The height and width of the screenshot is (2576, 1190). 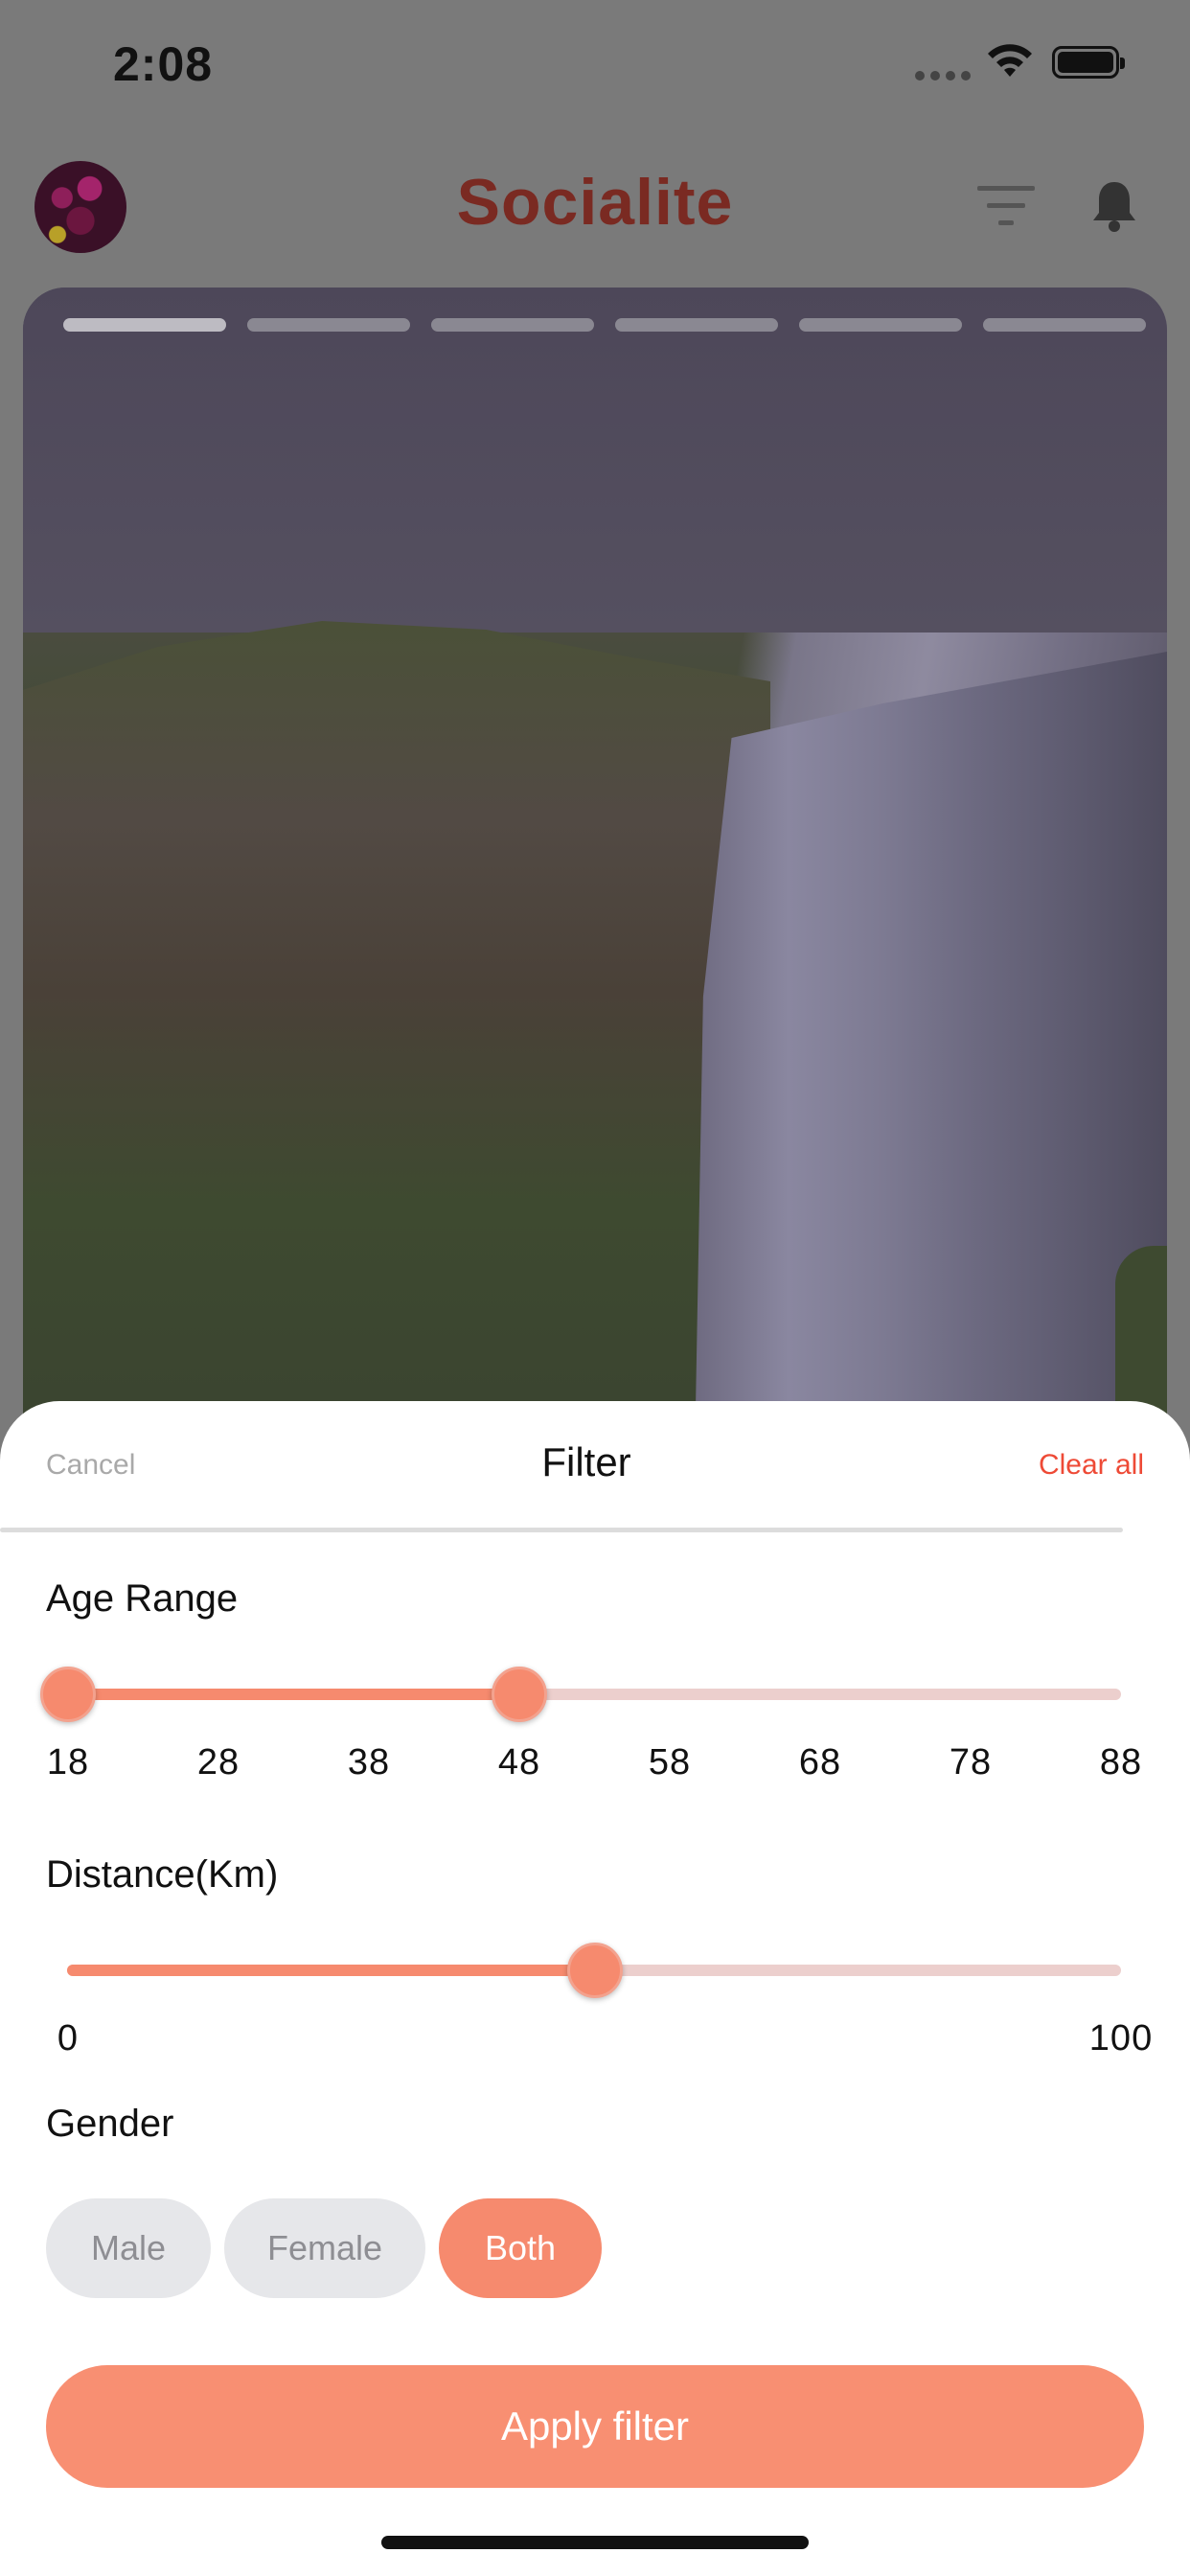 I want to click on age-tick-label: 48, so click(x=519, y=1762).